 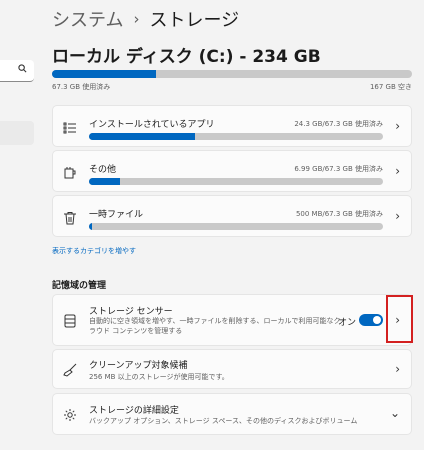 I want to click on category-installed-apps: インストールされているアプリ 24.3 GB/67.3 GB 使用済み ›, so click(x=232, y=126).